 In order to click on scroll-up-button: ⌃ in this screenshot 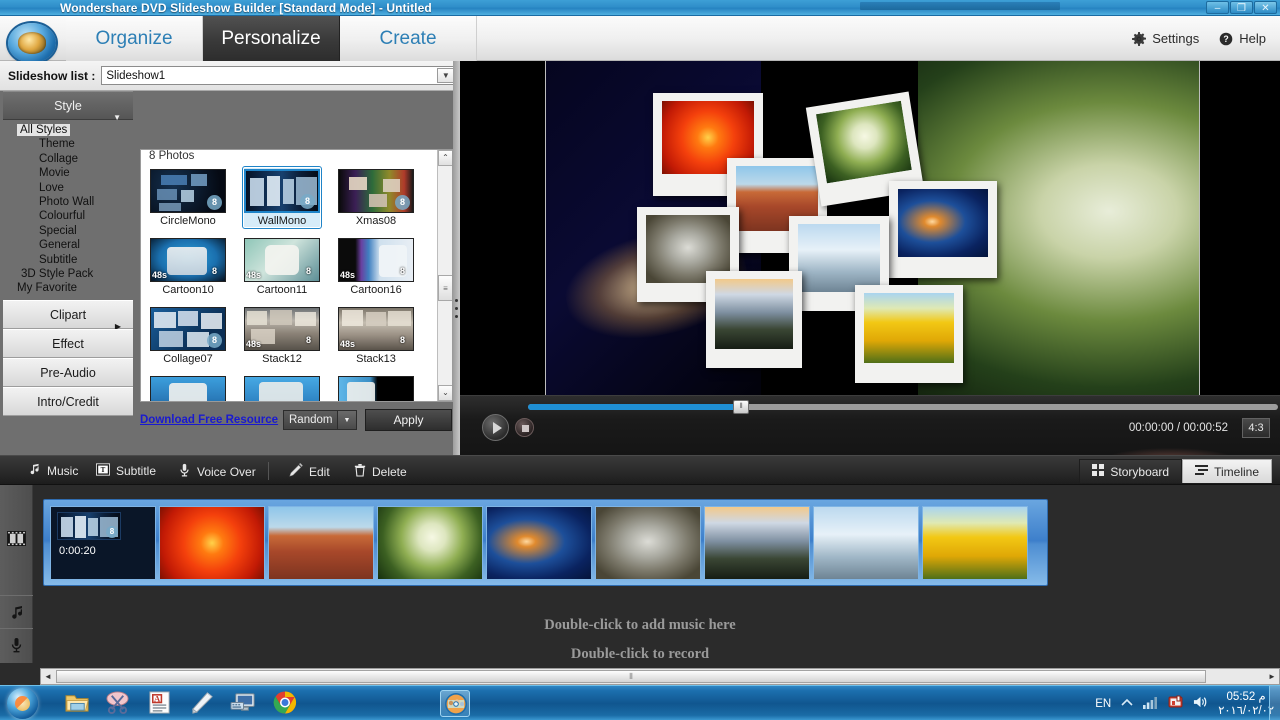, I will do `click(445, 158)`.